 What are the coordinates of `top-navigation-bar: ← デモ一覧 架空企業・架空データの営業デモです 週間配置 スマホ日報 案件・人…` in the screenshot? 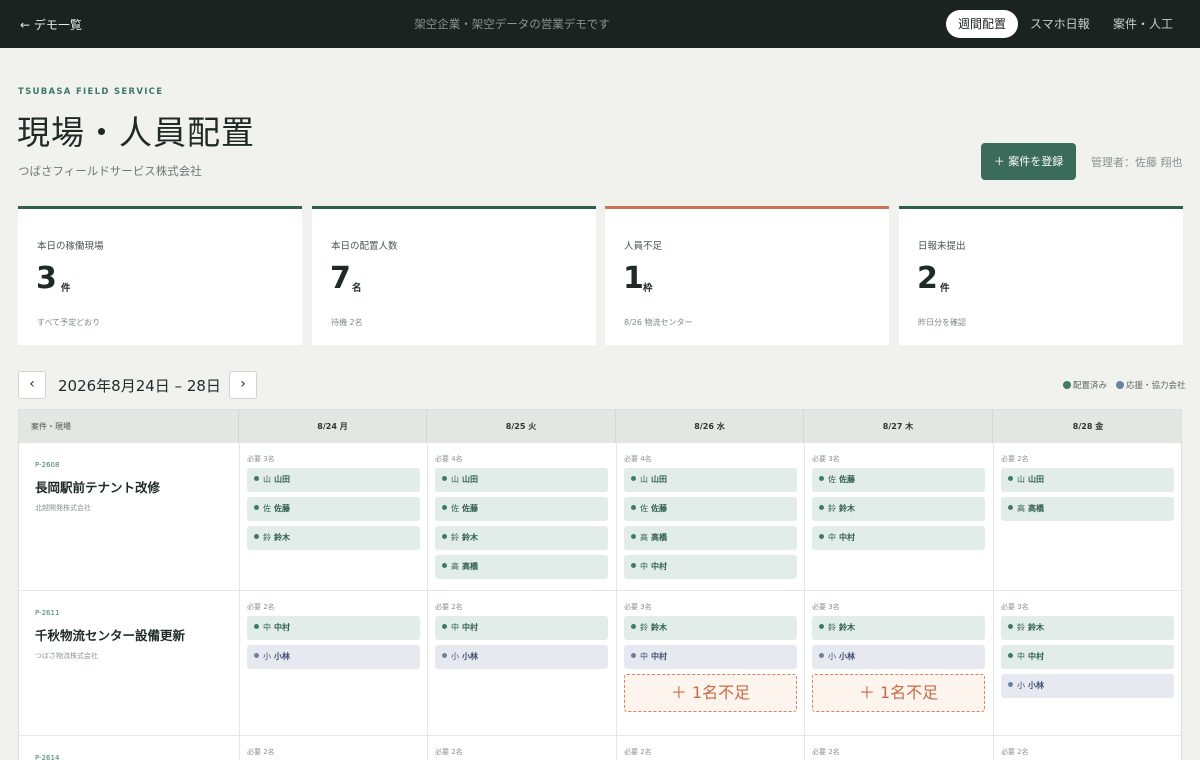 It's located at (600, 24).